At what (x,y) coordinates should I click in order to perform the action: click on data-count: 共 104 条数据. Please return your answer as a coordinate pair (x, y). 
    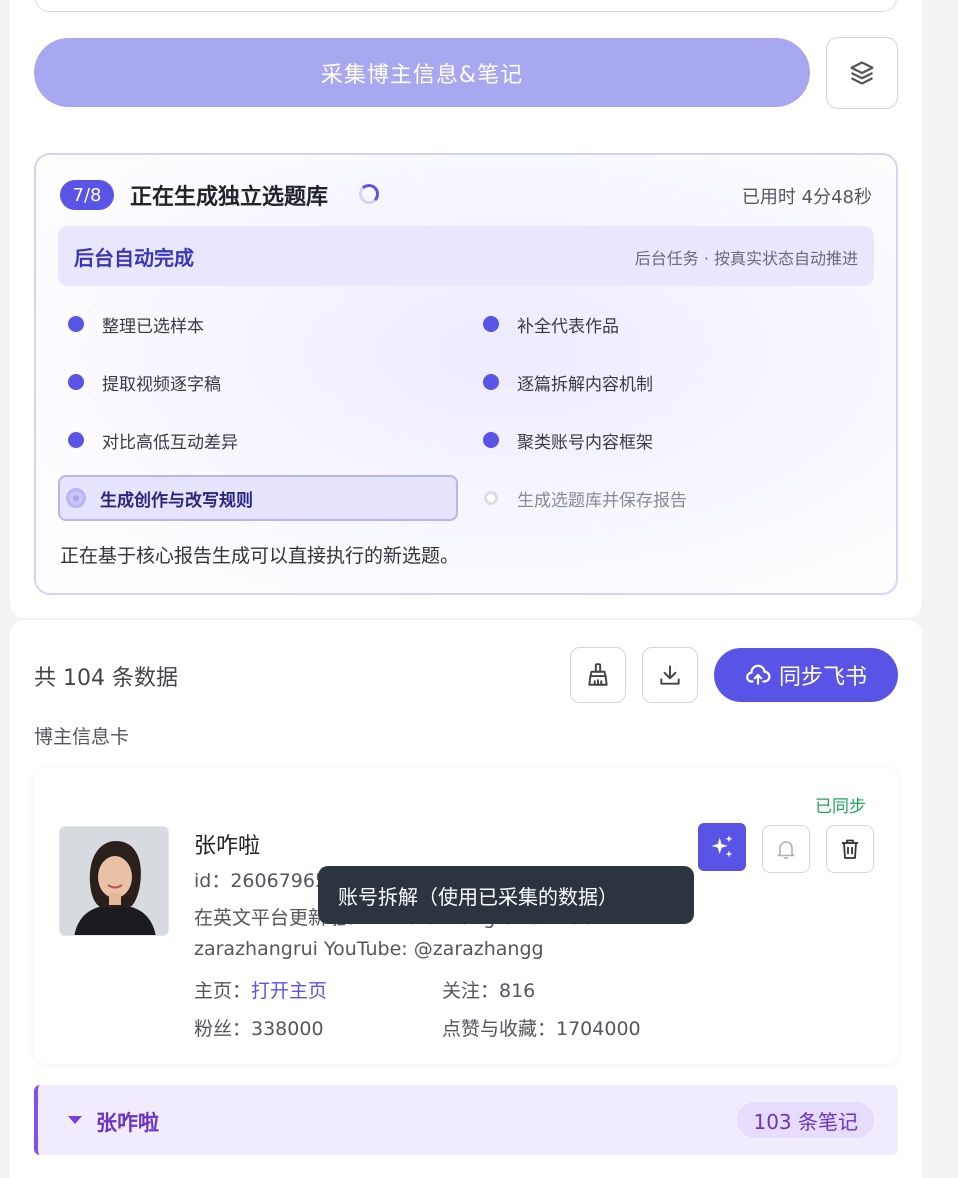
    Looking at the image, I should click on (106, 678).